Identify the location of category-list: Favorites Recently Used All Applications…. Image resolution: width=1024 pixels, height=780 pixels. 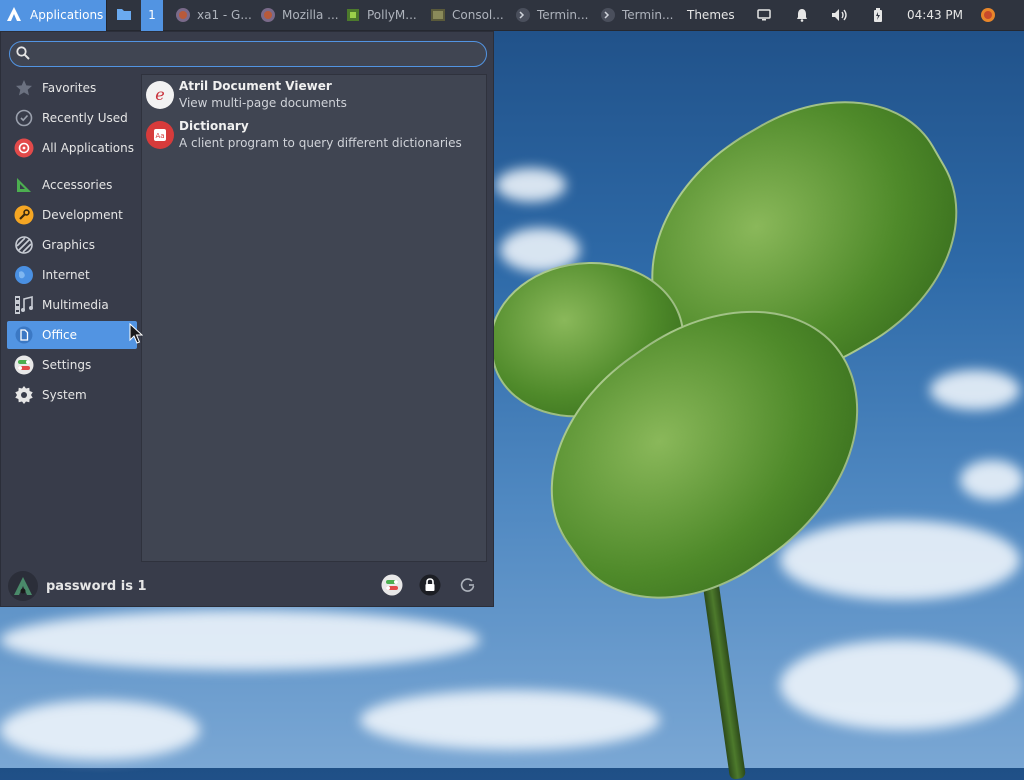
(72, 242).